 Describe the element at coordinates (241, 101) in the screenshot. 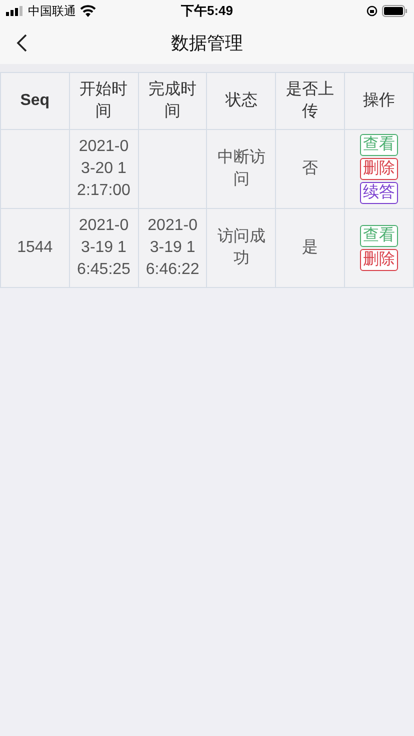

I see `column-header: 状态` at that location.